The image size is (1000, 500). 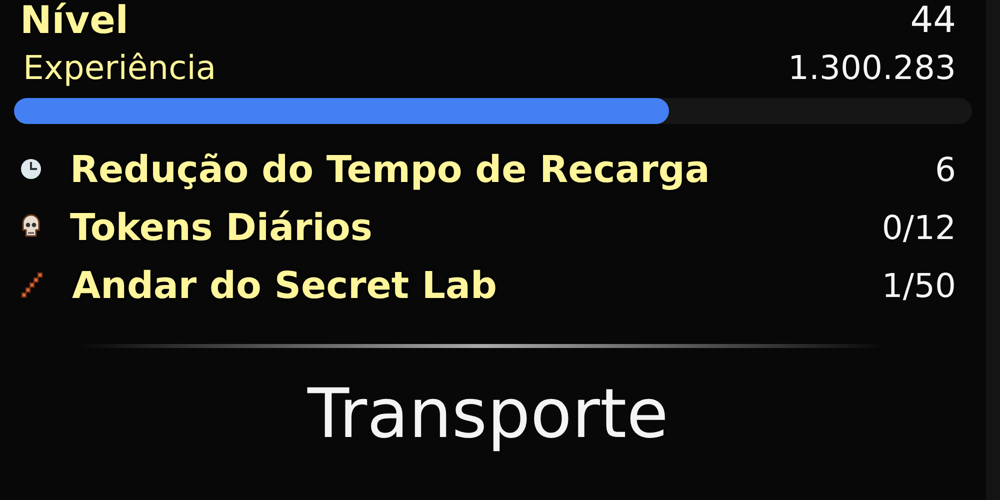 I want to click on experience-value: 1.300.283, so click(x=872, y=67).